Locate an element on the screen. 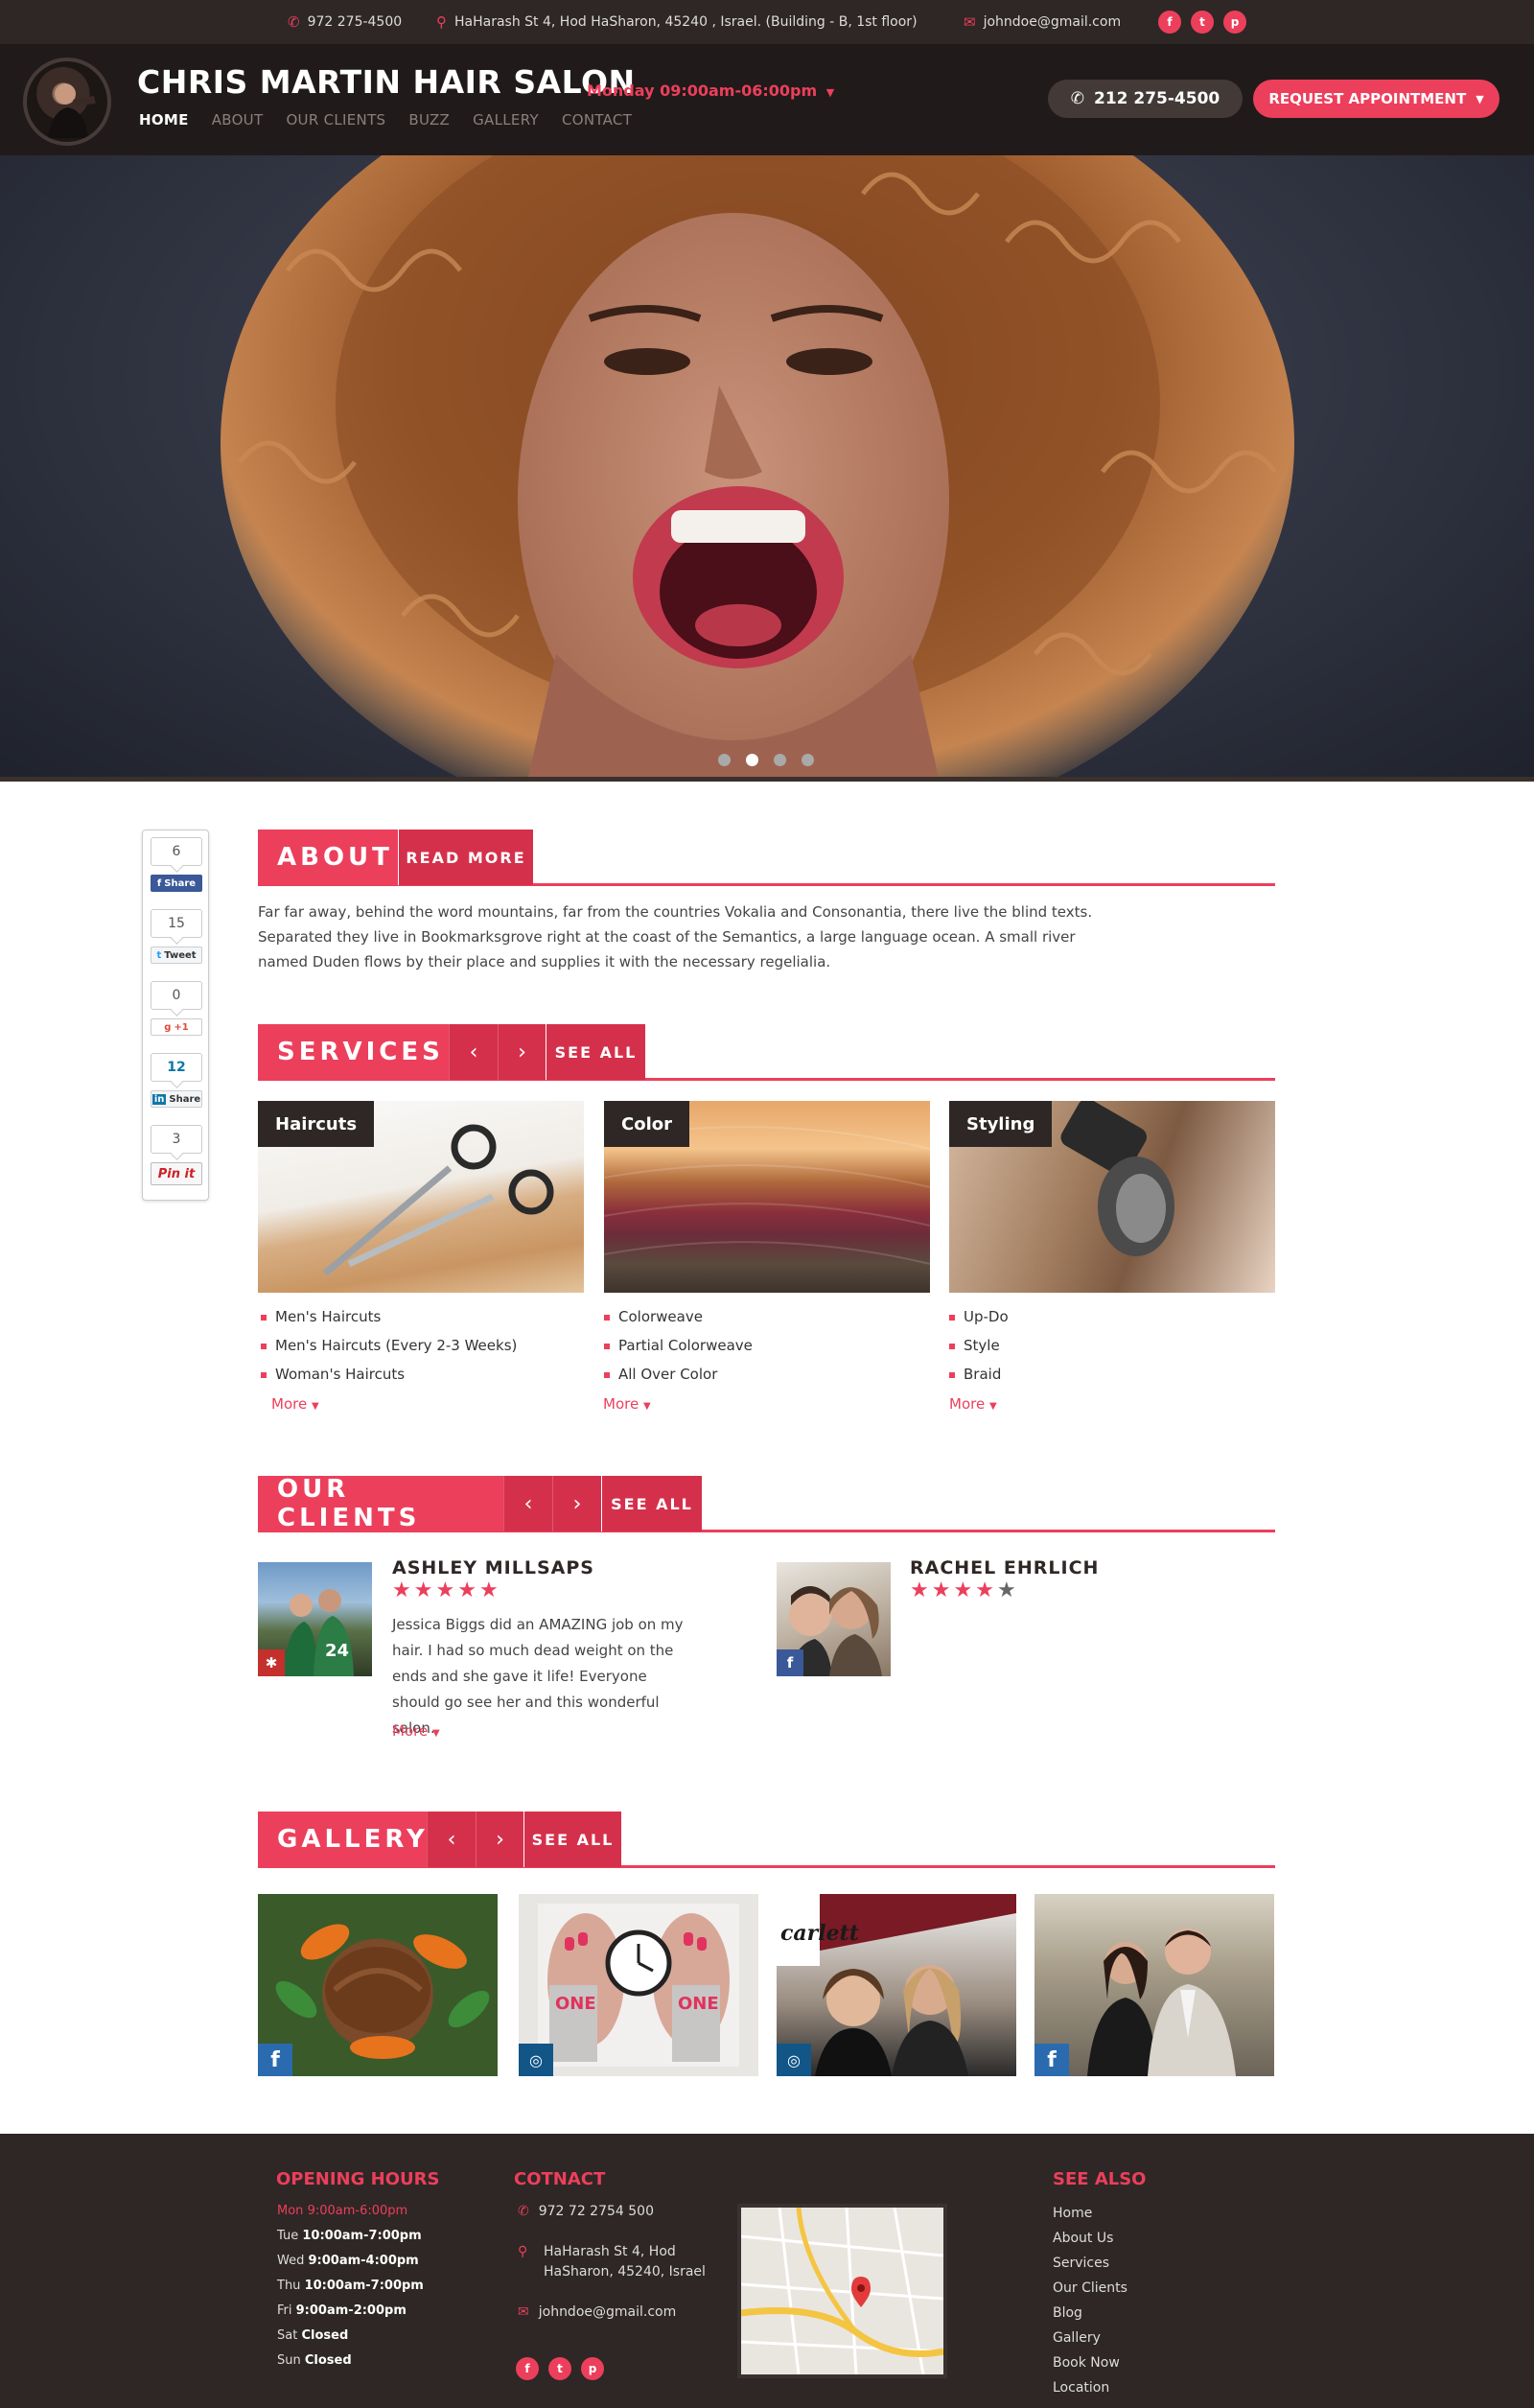 This screenshot has height=2408, width=1534. color-more-link: More ▼ is located at coordinates (627, 1404).